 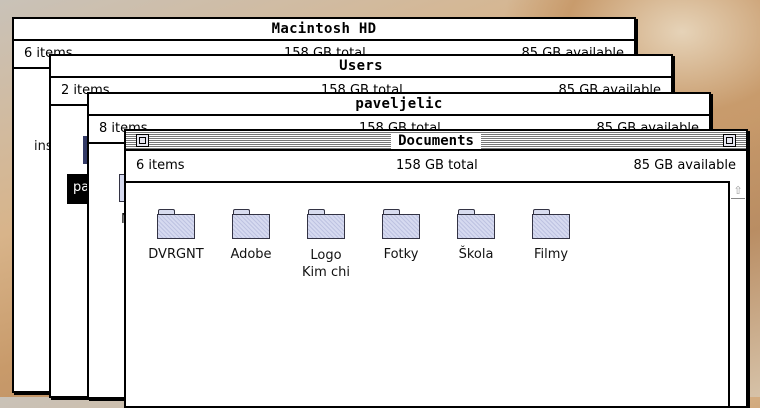 I want to click on folder-dvrgnt: DVRGNT, so click(x=176, y=235).